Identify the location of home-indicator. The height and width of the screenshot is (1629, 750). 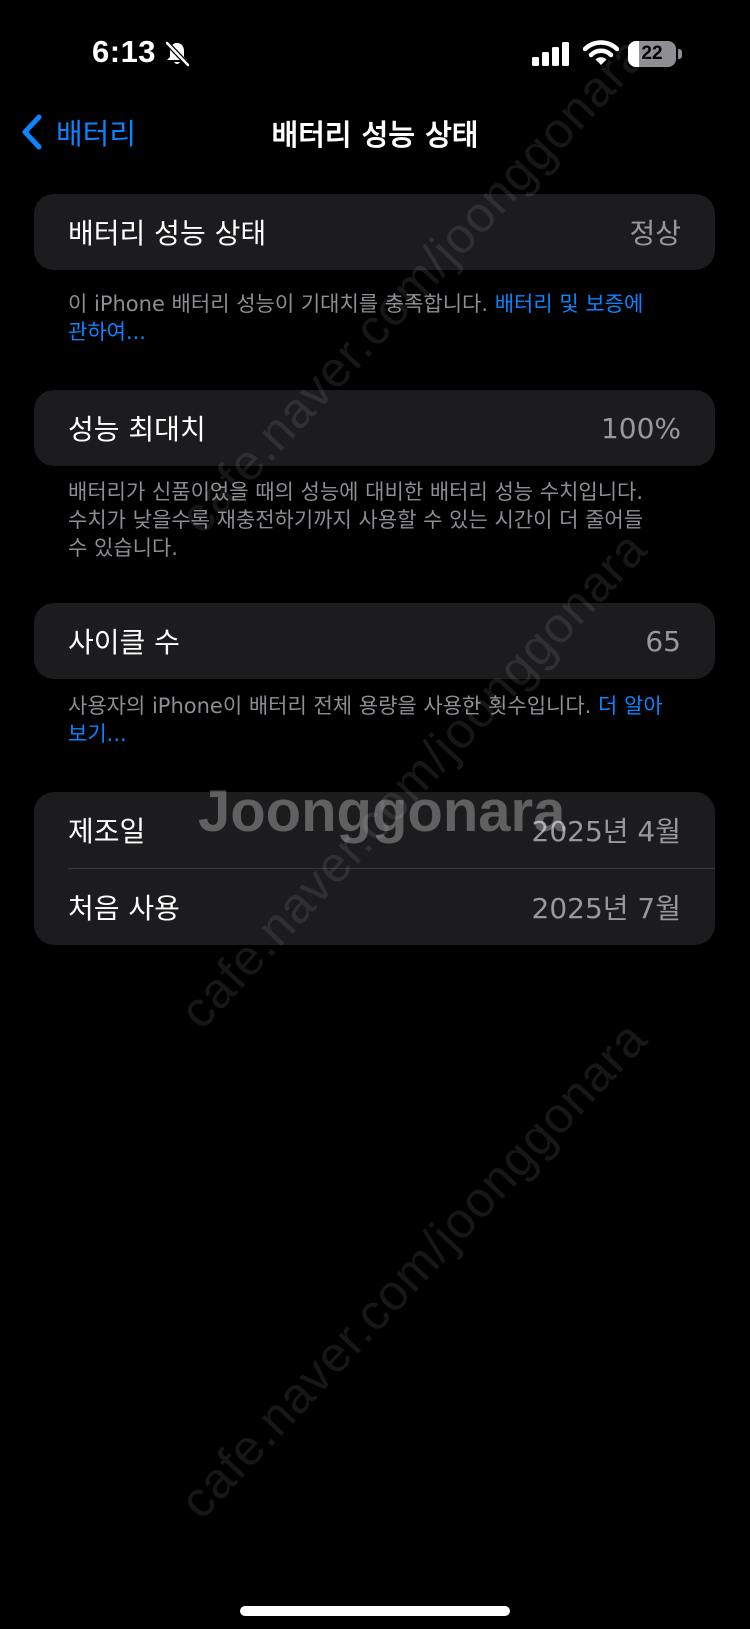
(375, 1611).